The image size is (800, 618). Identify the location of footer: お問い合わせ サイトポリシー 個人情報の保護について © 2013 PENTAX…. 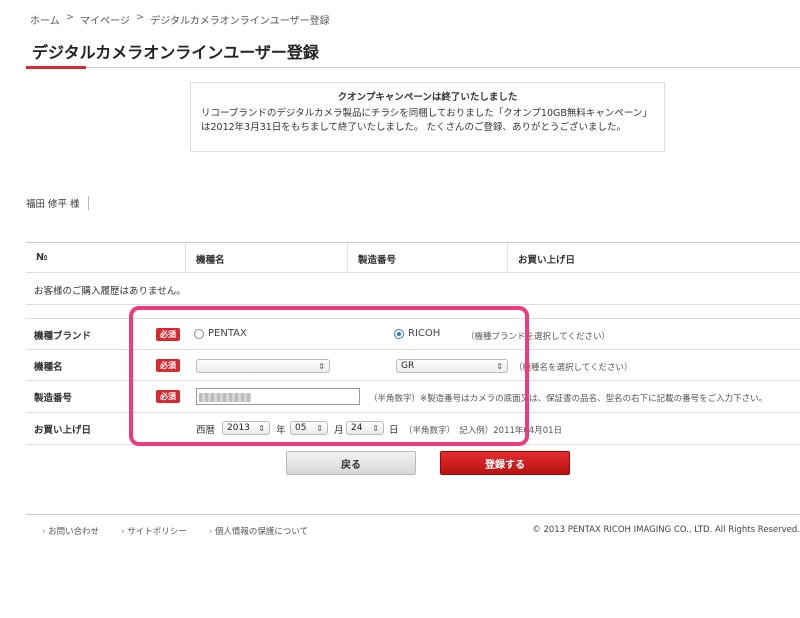
(413, 529).